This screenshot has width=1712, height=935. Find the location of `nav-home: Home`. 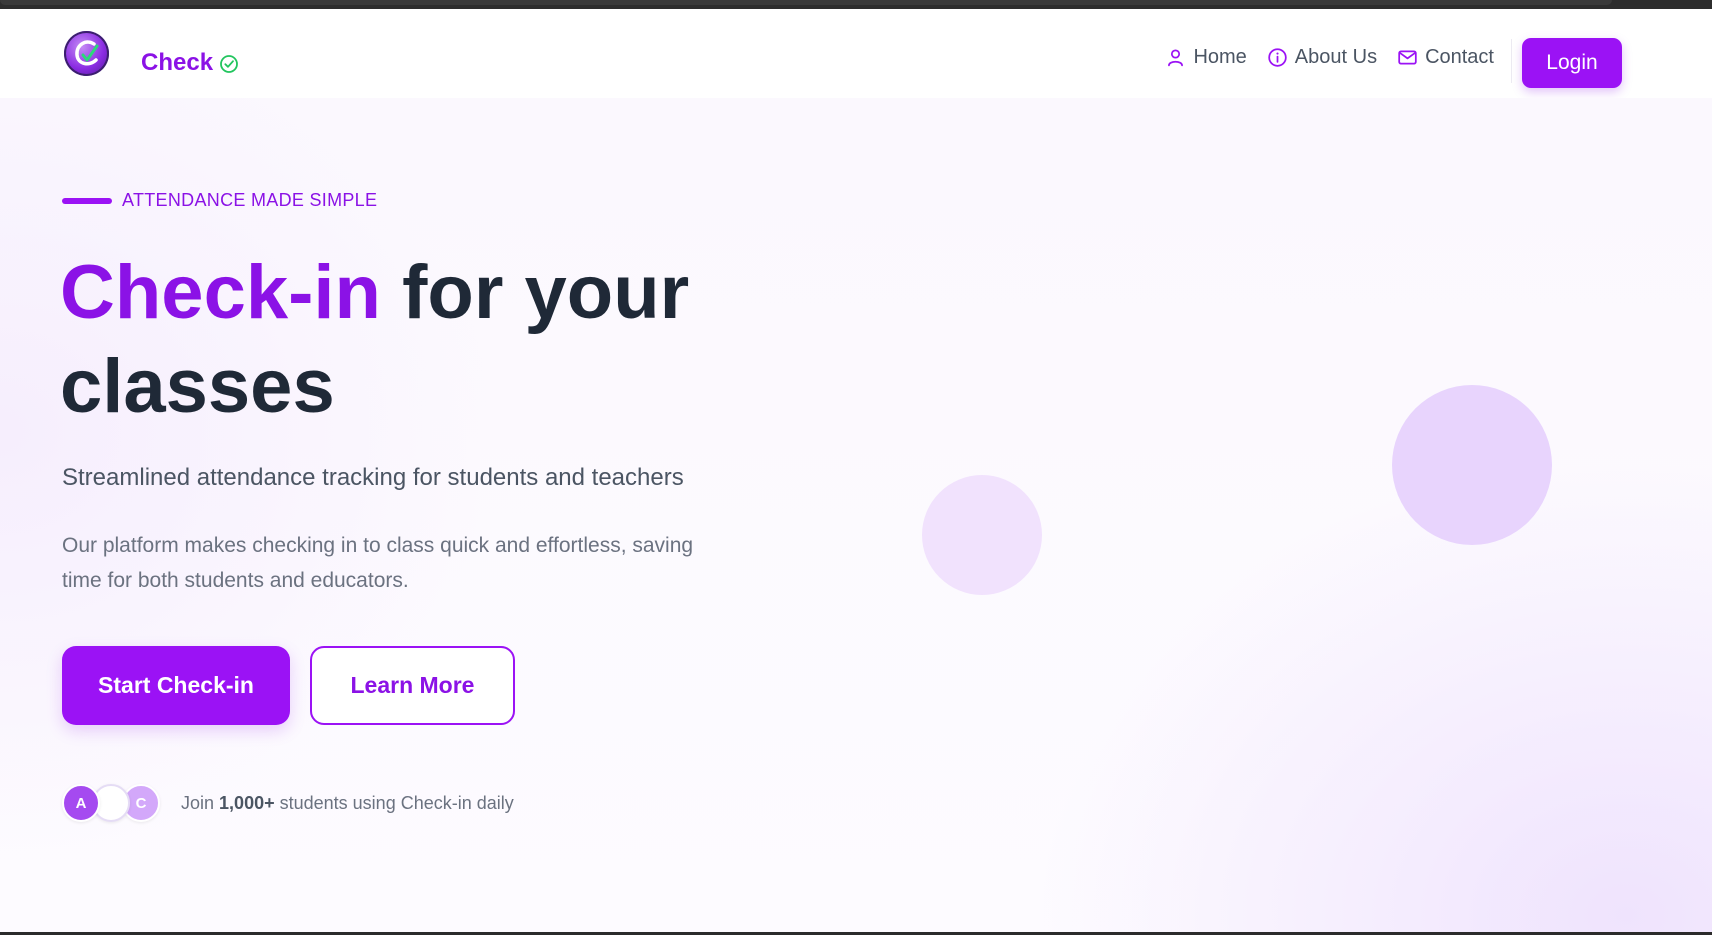

nav-home: Home is located at coordinates (1206, 57).